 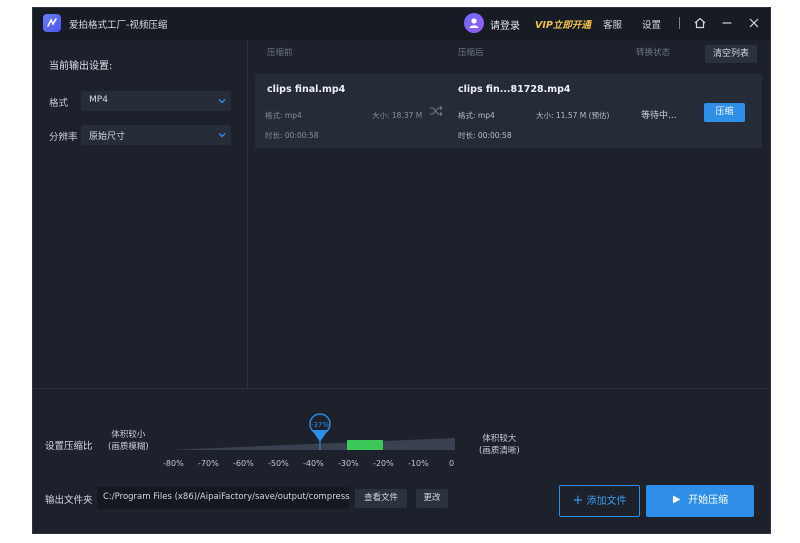 What do you see at coordinates (476, 115) in the screenshot?
I see `output-format: 格式: mp4` at bounding box center [476, 115].